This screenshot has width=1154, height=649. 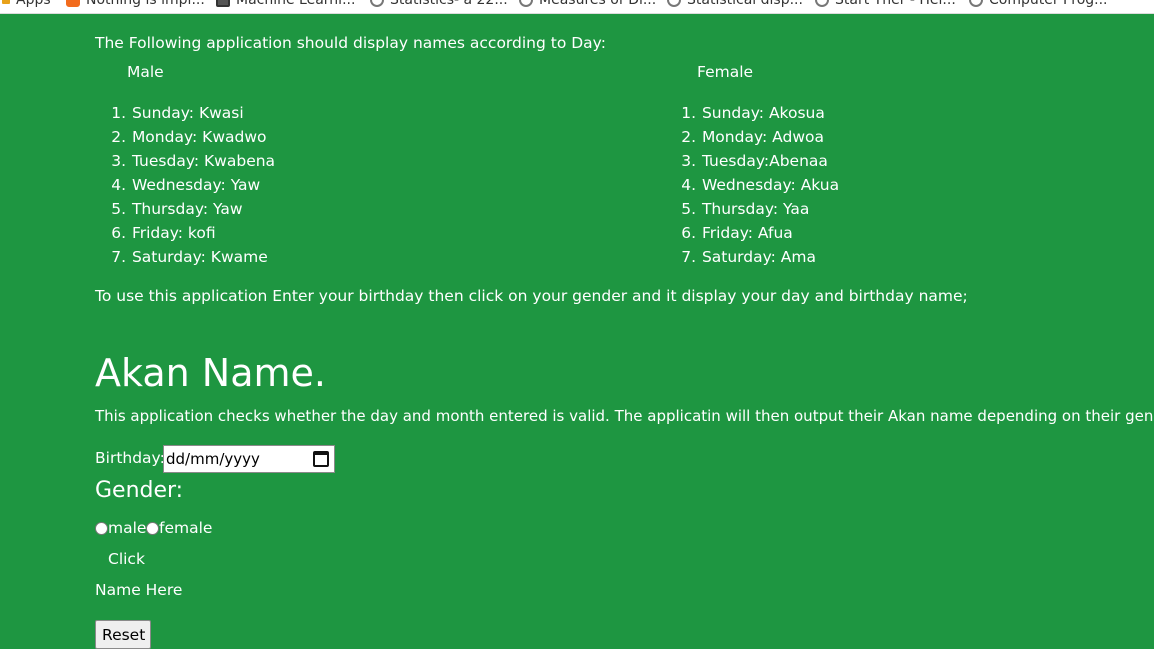 I want to click on blogger-icon, so click(x=73, y=3).